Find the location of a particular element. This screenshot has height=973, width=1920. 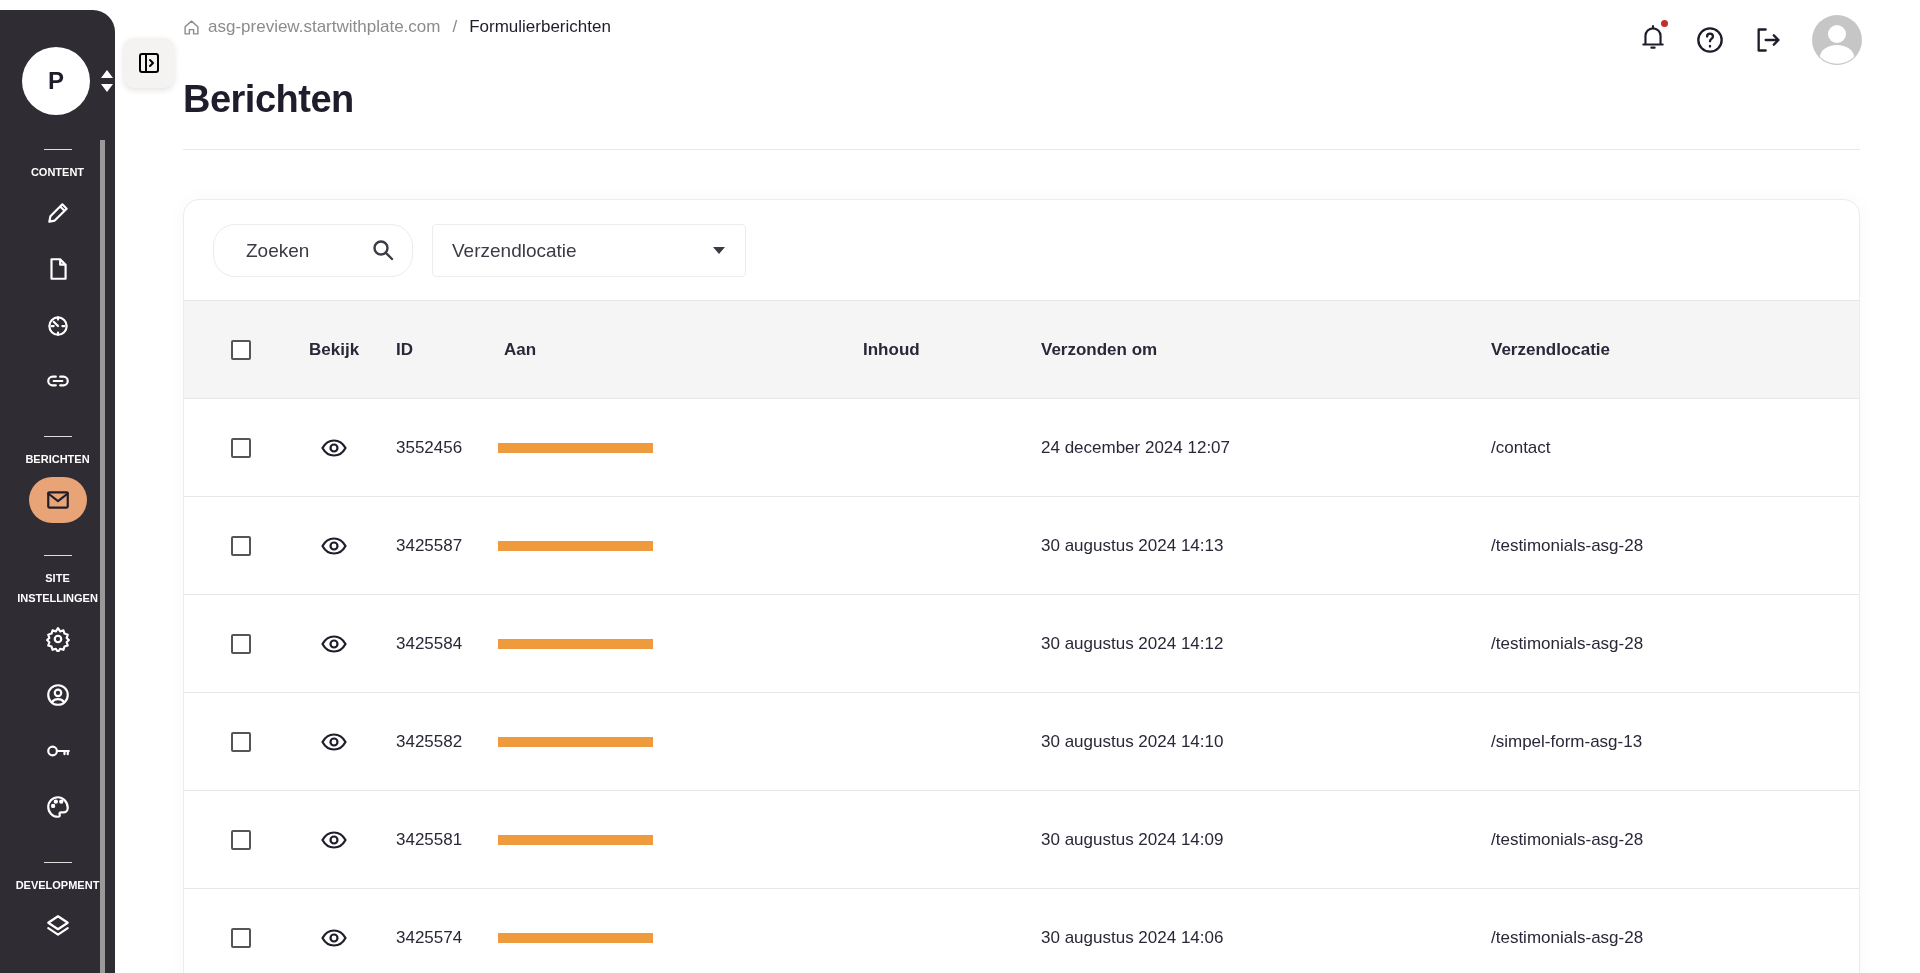

column-header: Bekijk is located at coordinates (335, 349).